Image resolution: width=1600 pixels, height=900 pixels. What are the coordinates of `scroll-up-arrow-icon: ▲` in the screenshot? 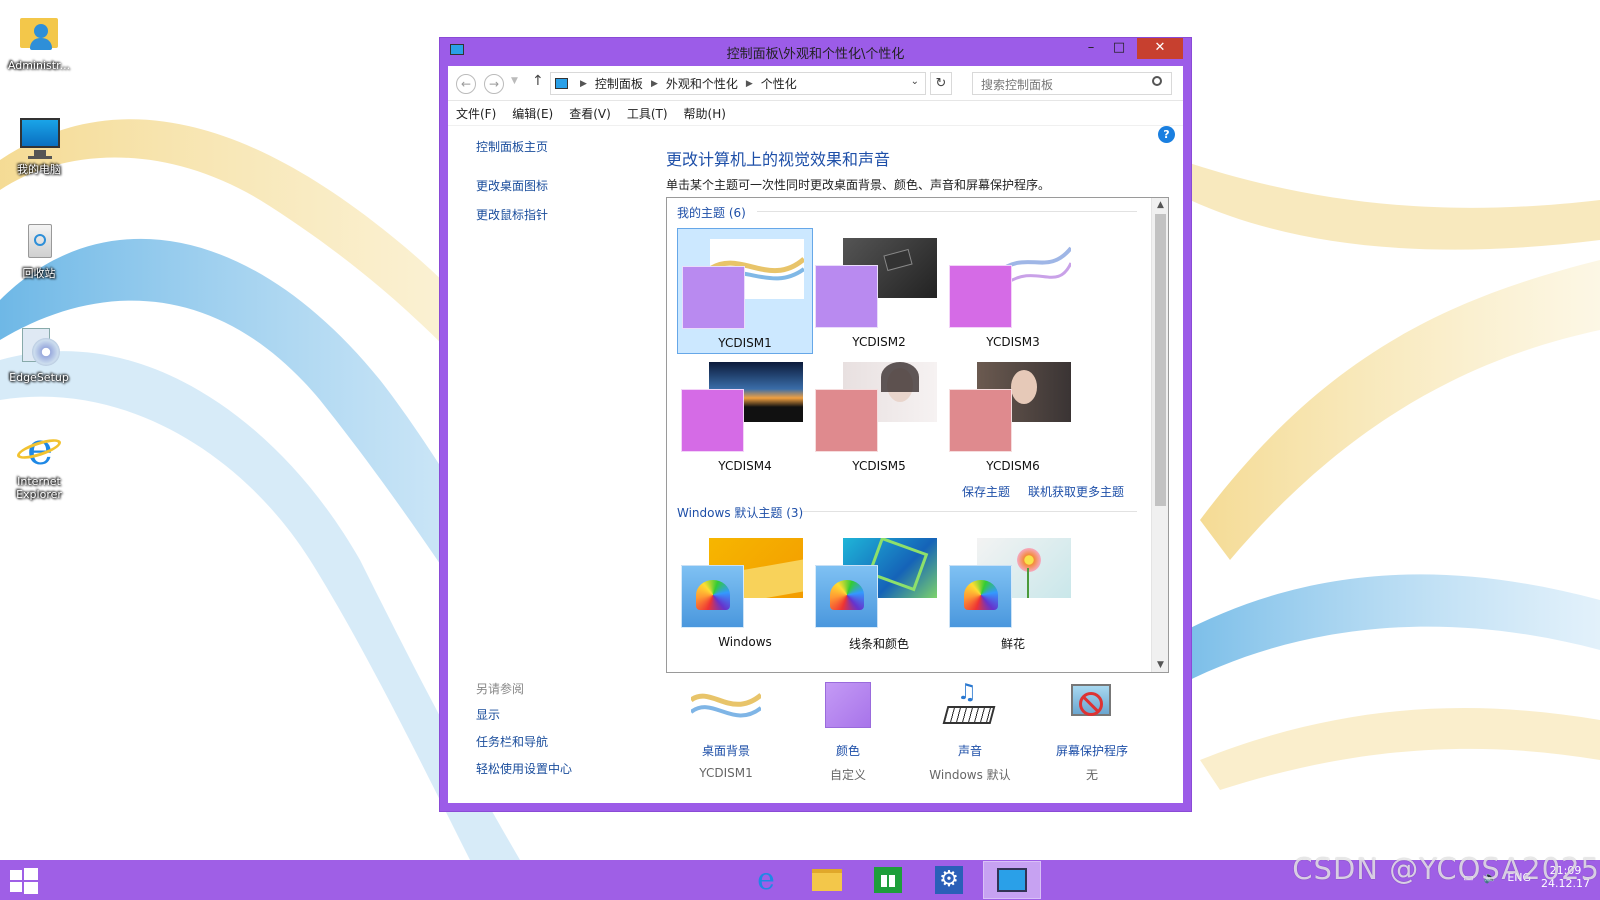 It's located at (1160, 205).